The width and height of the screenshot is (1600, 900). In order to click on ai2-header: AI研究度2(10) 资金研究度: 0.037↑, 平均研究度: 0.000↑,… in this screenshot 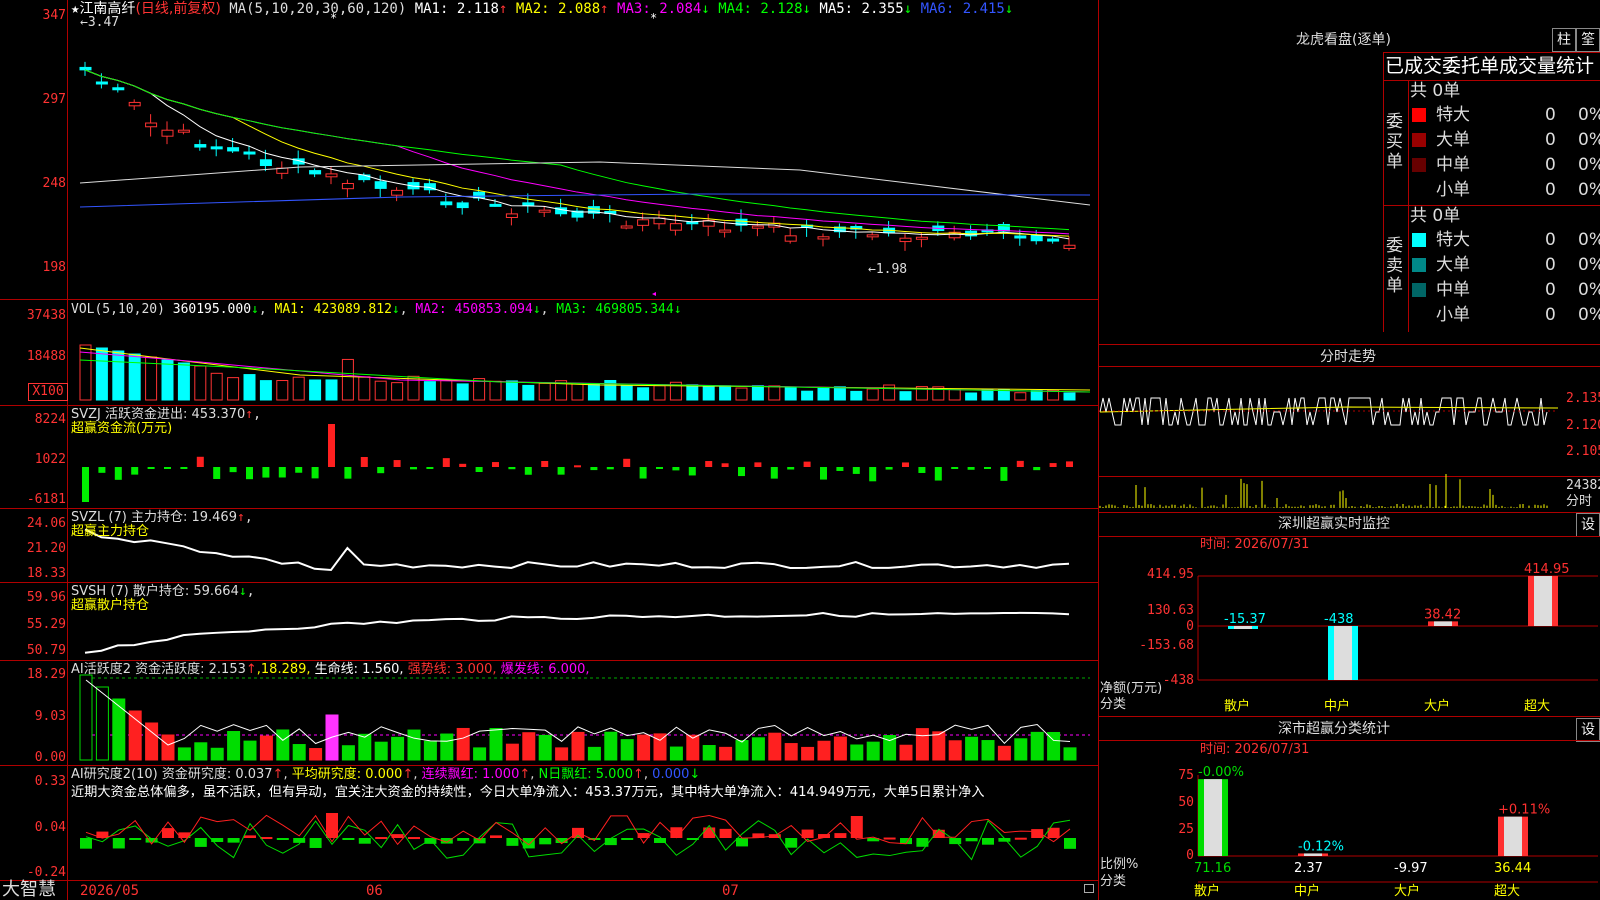, I will do `click(386, 774)`.